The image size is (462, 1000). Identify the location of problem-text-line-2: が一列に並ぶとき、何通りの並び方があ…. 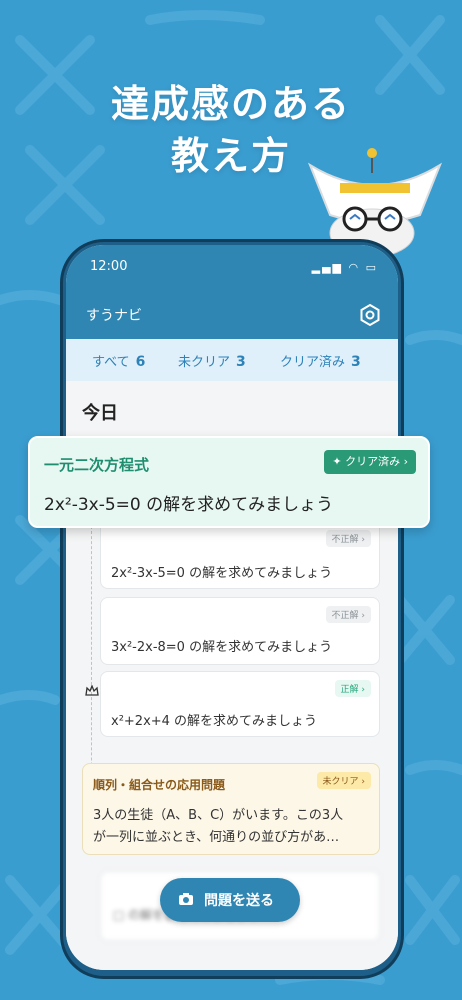
(216, 837).